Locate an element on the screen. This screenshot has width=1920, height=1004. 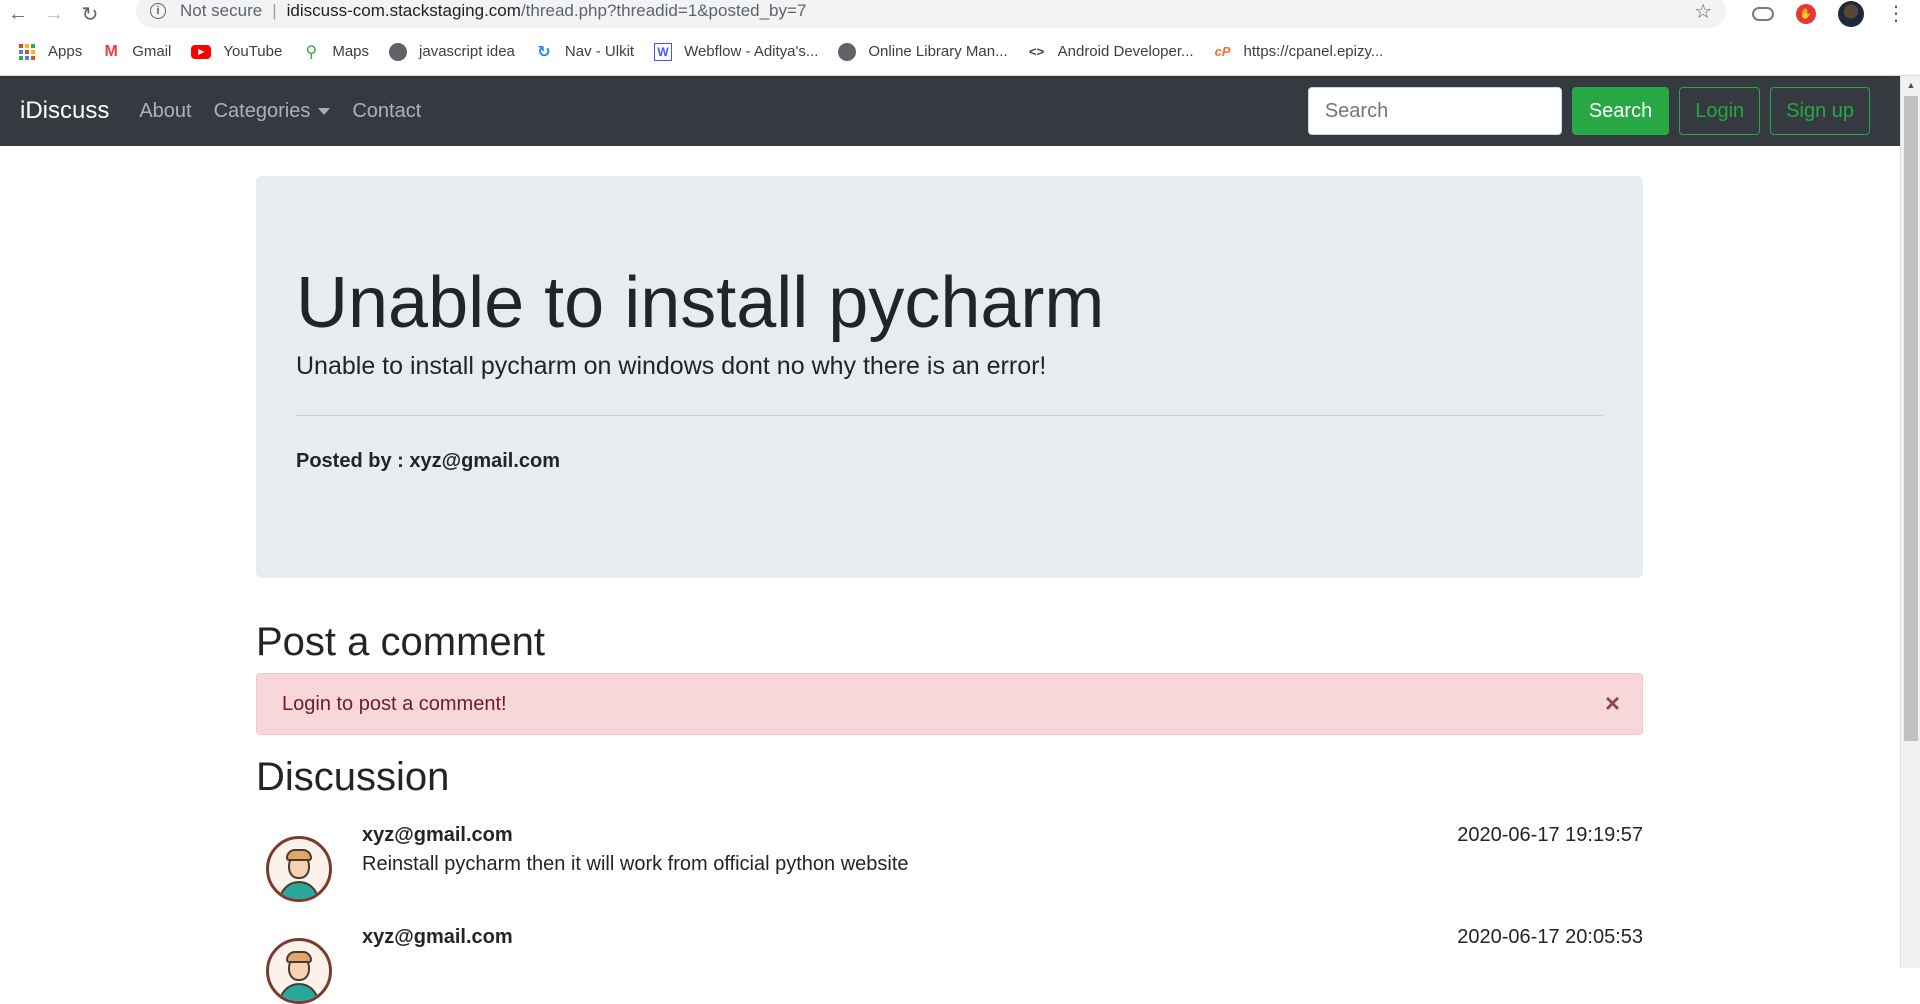
gmail-icon: M is located at coordinates (111, 51).